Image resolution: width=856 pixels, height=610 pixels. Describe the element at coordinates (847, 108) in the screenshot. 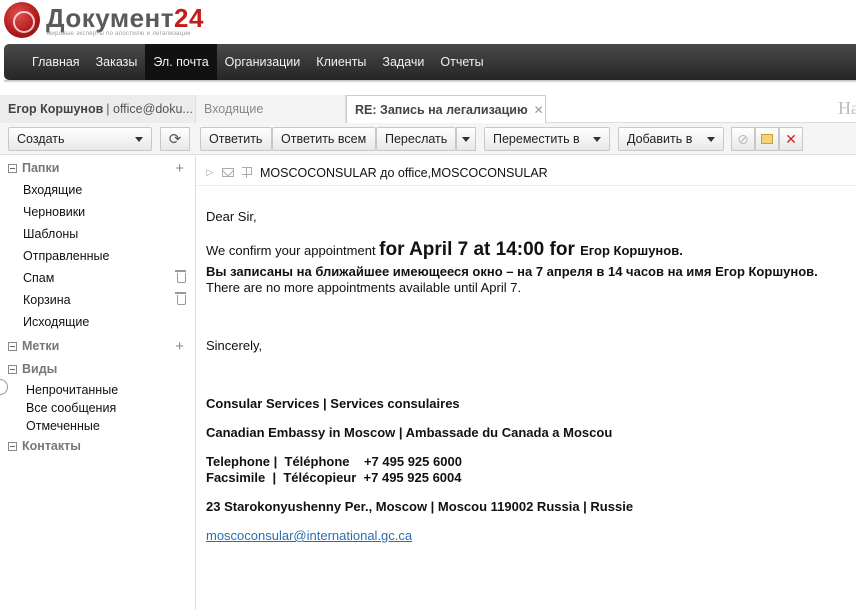

I see `tab-overflow-text: На` at that location.